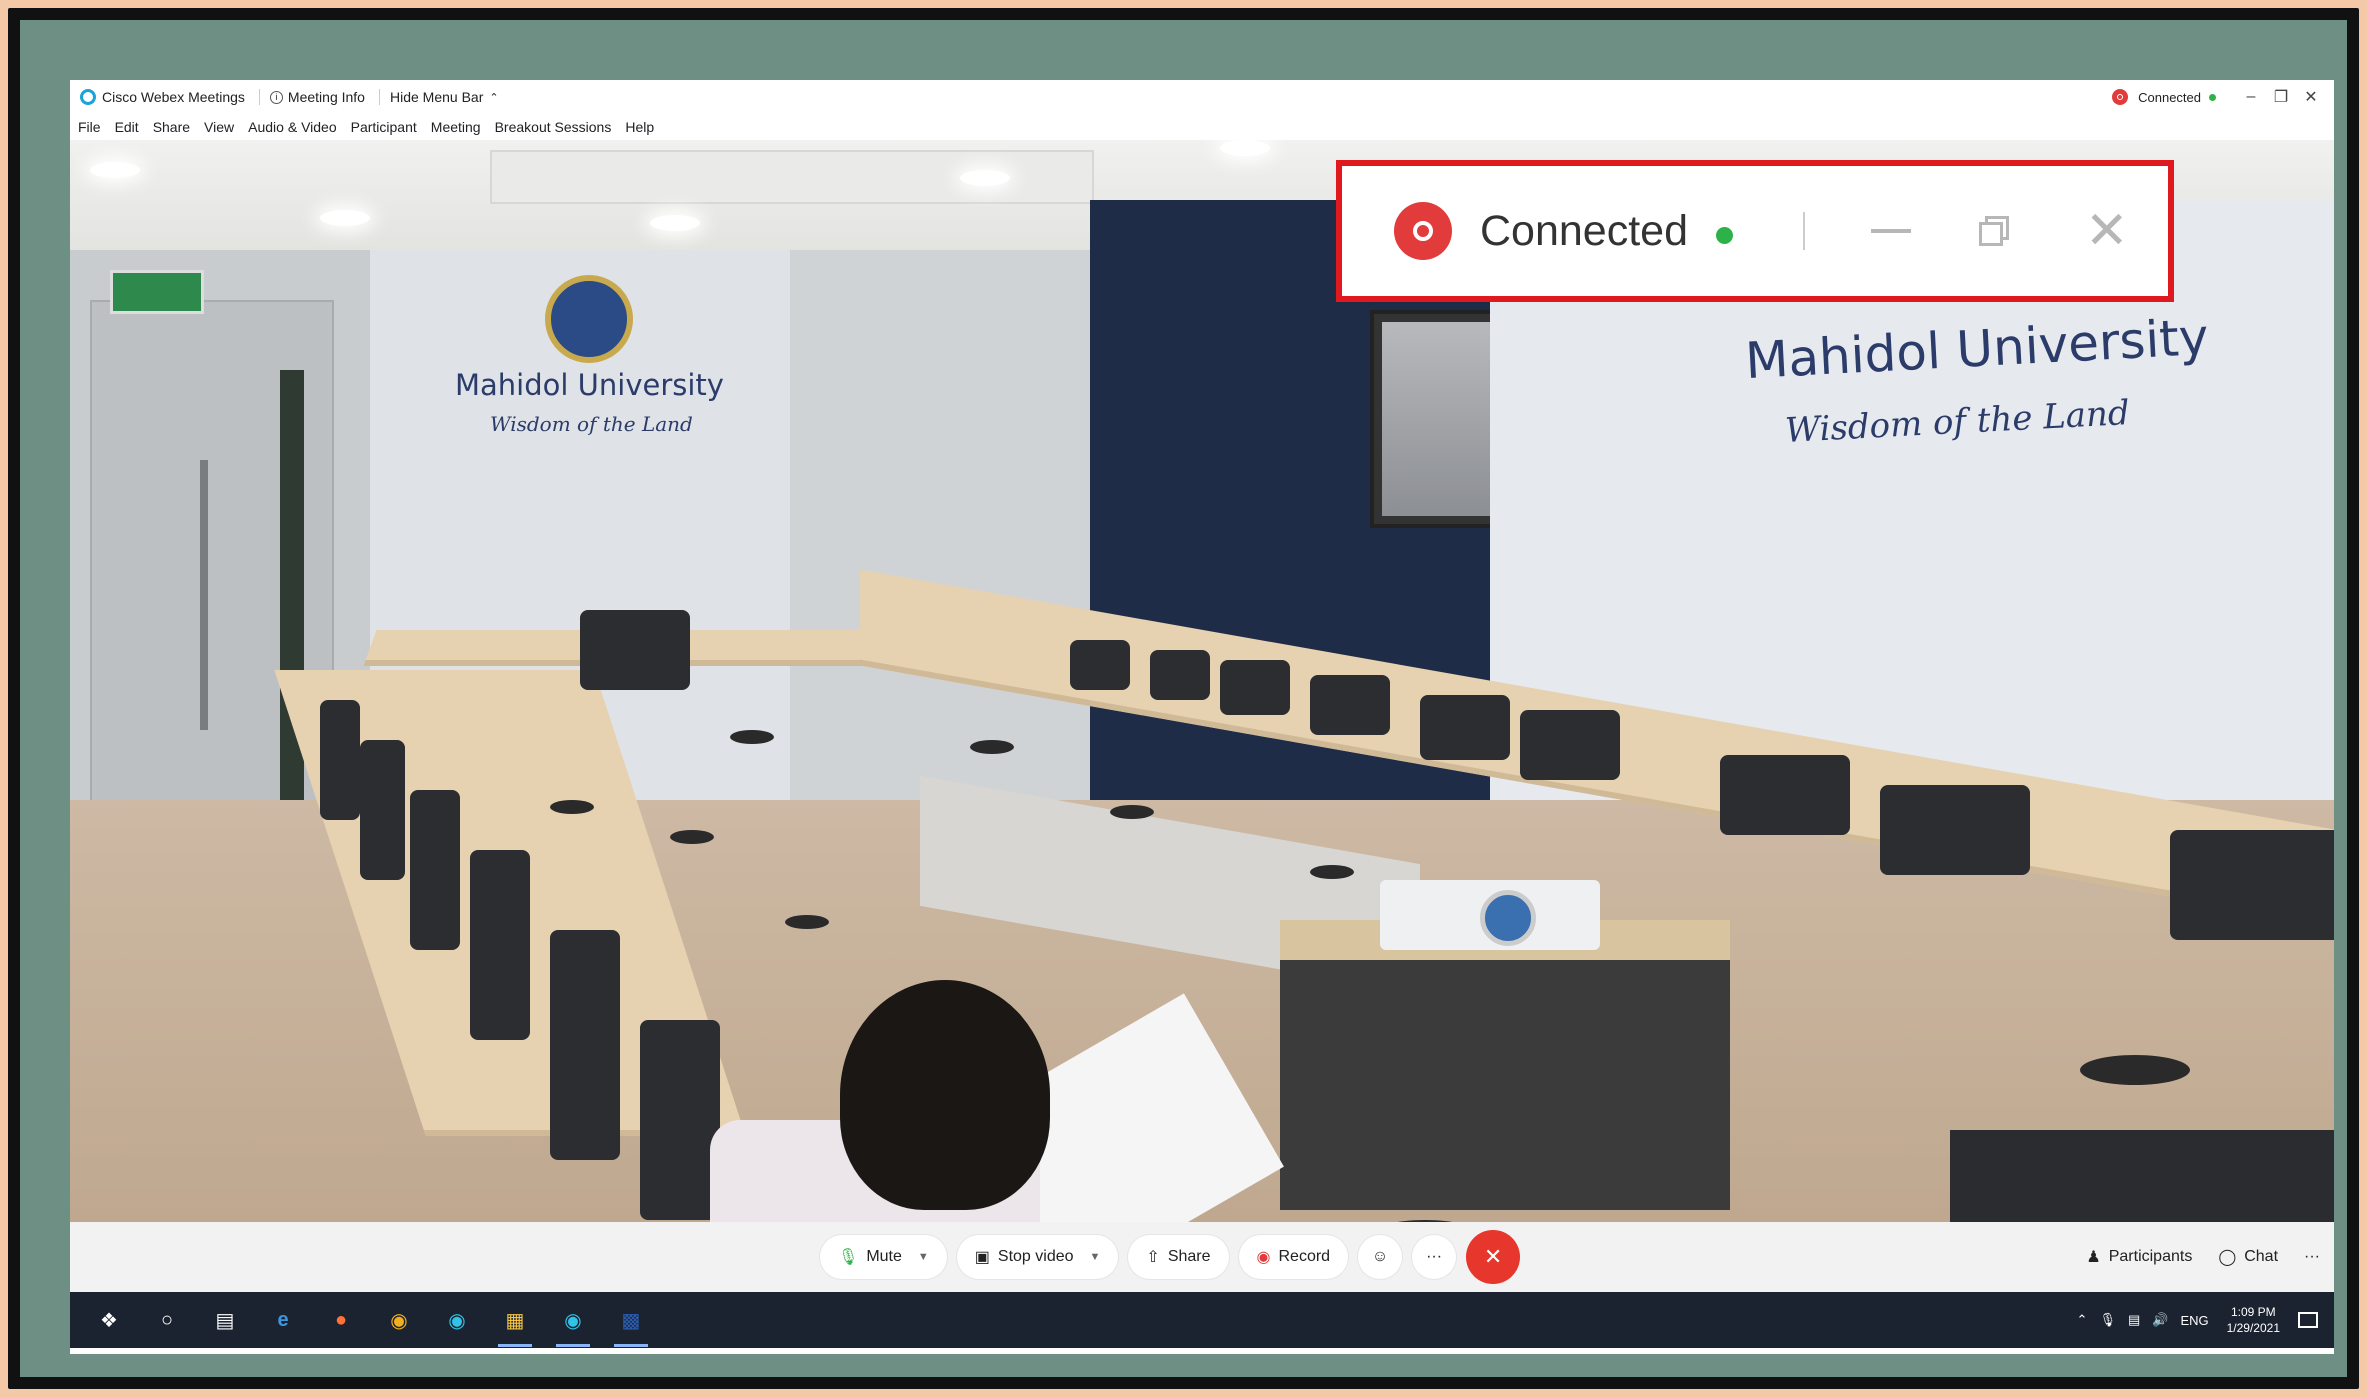  Describe the element at coordinates (456, 127) in the screenshot. I see `menu-meeting: Meeting` at that location.